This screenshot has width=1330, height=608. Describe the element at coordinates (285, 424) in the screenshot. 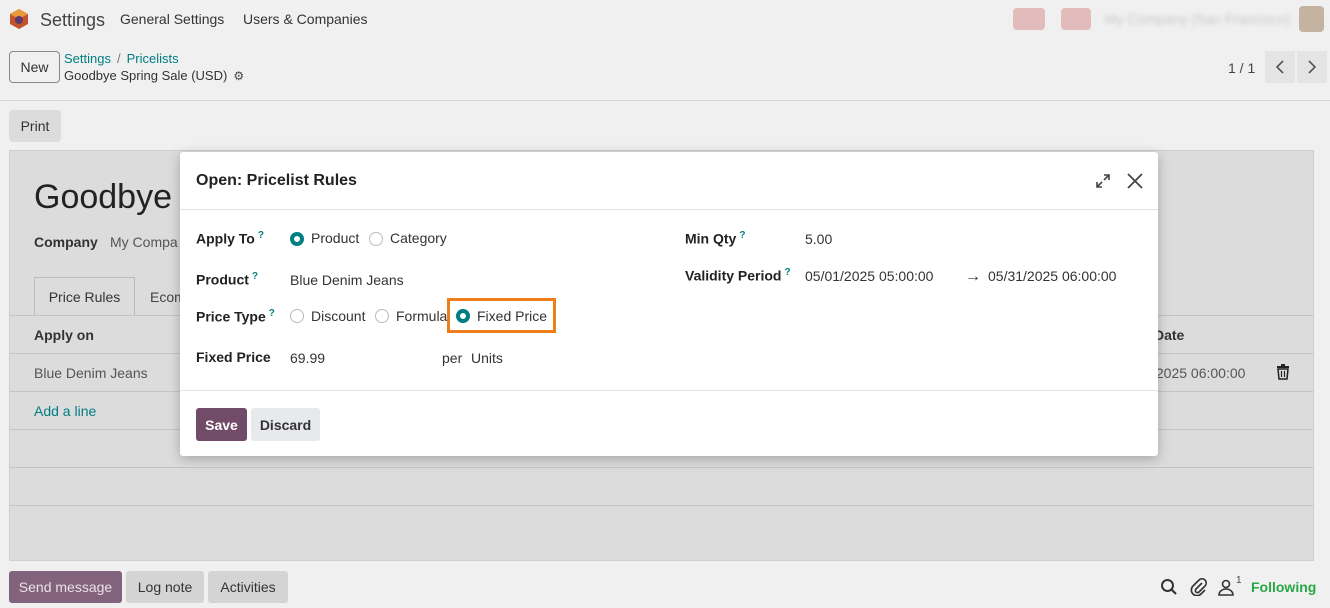

I see `discard-button: Discard` at that location.